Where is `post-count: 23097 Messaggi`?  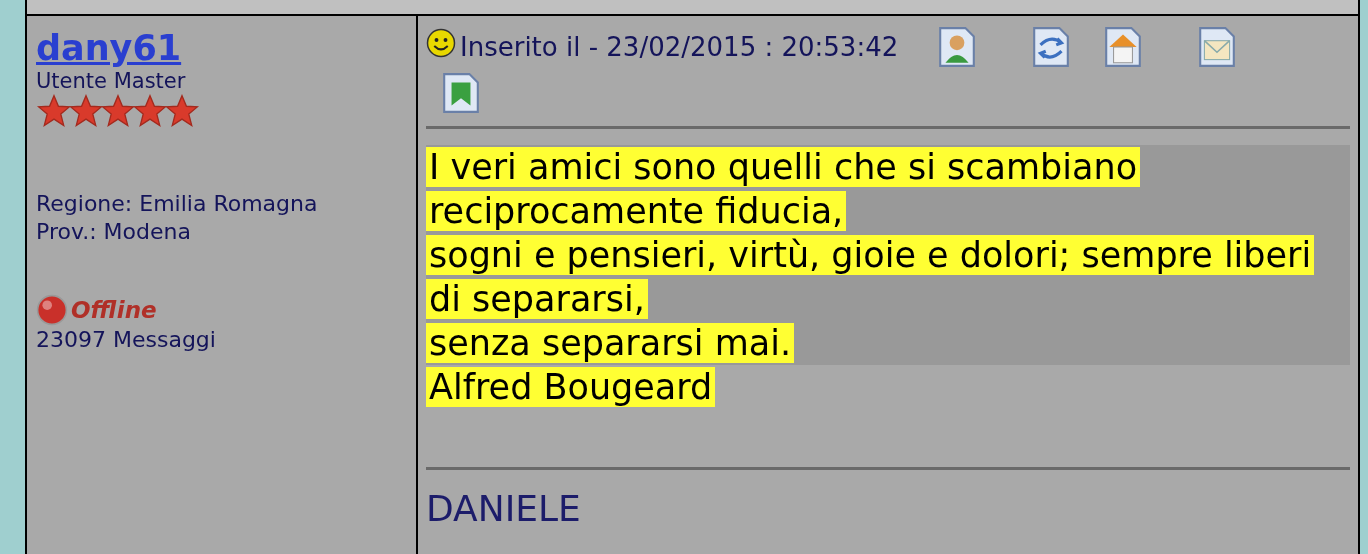
post-count: 23097 Messaggi is located at coordinates (126, 340).